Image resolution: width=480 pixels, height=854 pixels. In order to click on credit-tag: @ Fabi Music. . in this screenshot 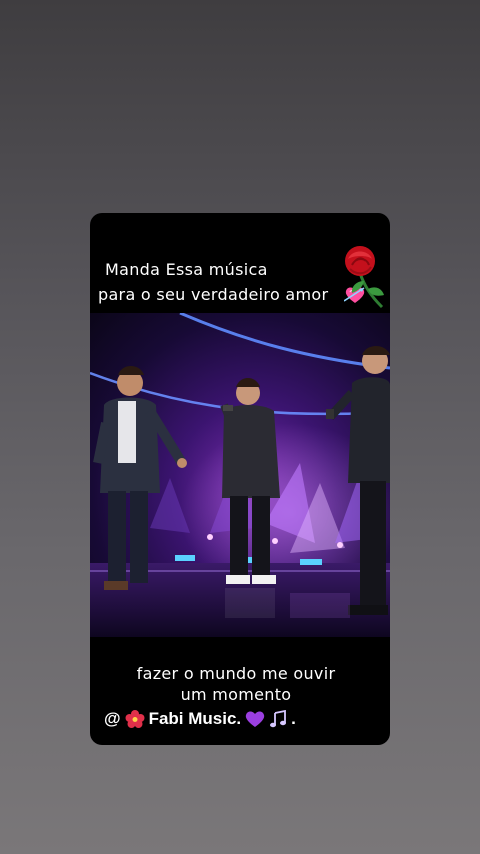, I will do `click(200, 719)`.